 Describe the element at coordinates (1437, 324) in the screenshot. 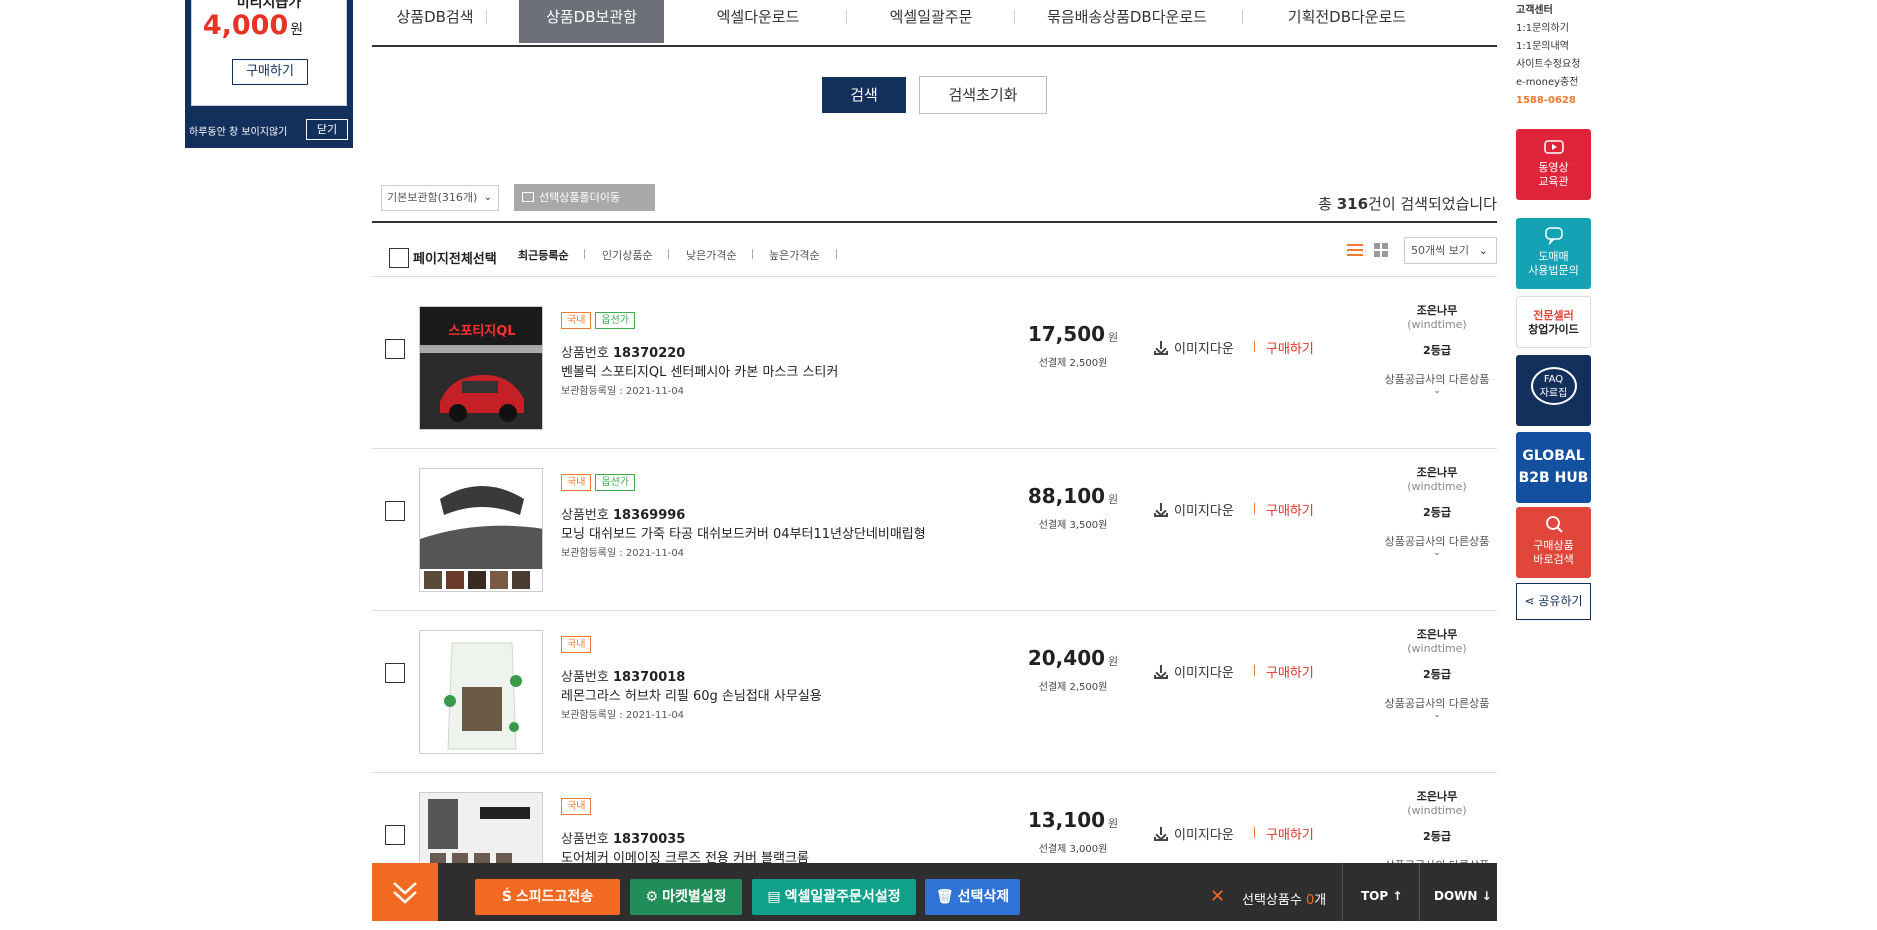

I see `seller-id: (windtime)` at that location.